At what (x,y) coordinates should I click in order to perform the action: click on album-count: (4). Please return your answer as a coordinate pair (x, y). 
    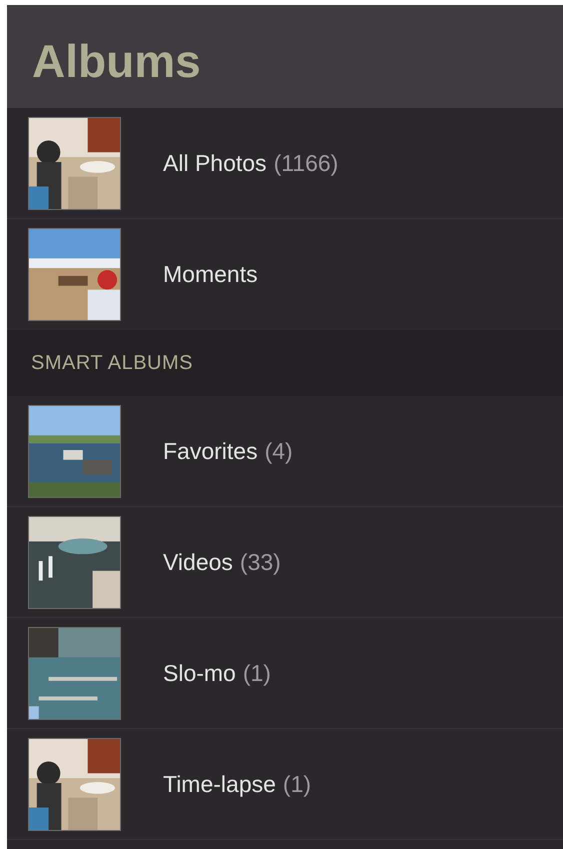
    Looking at the image, I should click on (278, 451).